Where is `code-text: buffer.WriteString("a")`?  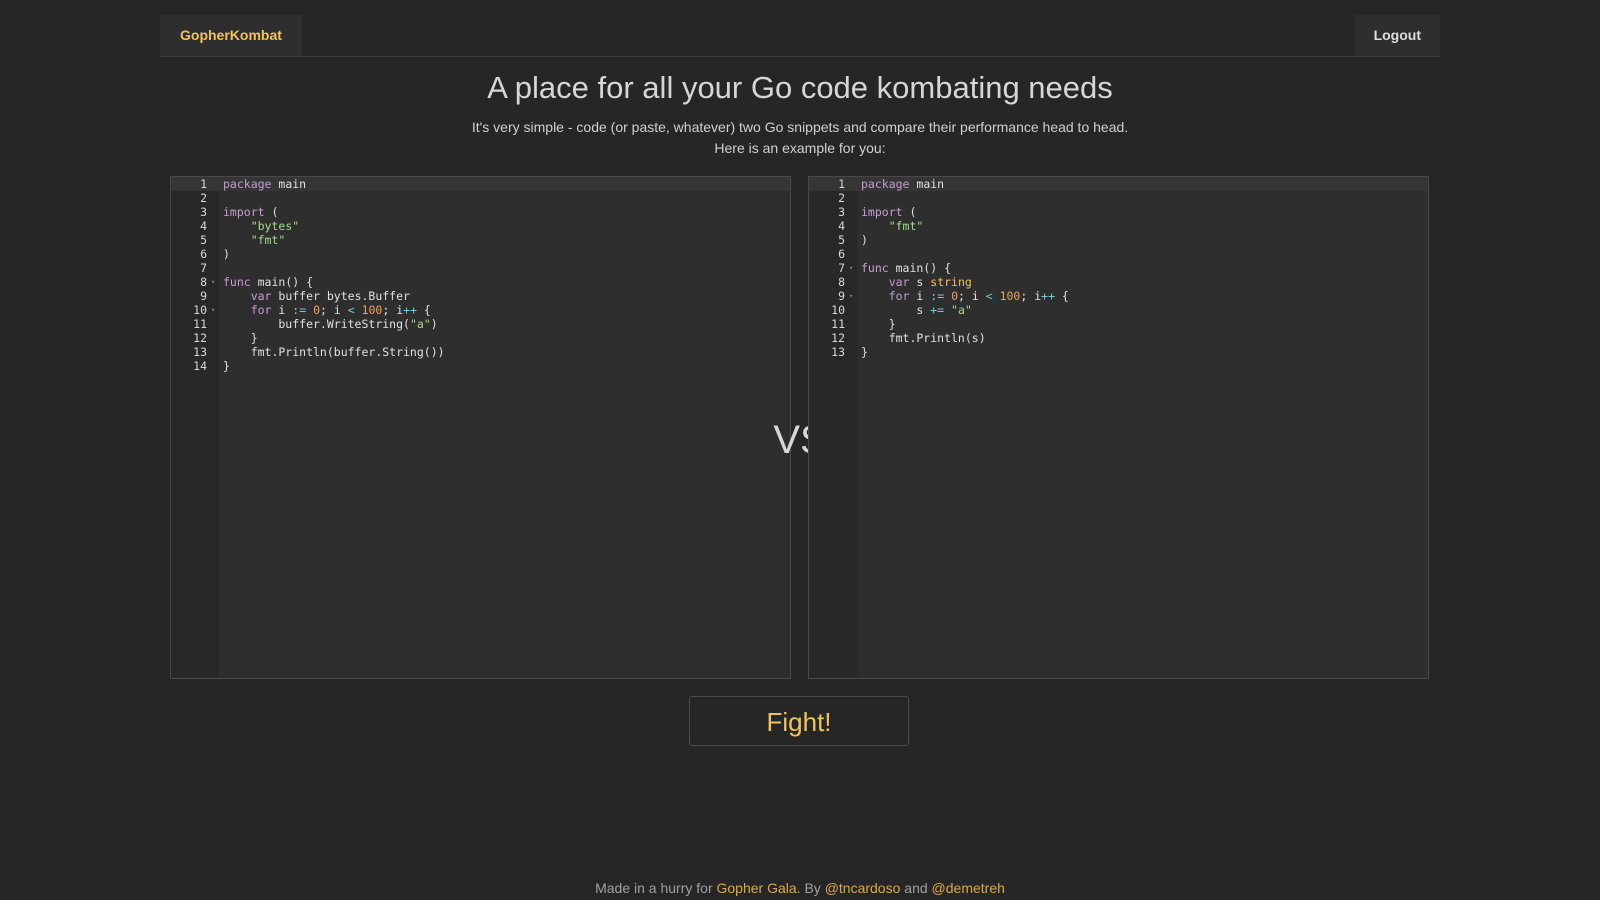 code-text: buffer.WriteString("a") is located at coordinates (330, 324).